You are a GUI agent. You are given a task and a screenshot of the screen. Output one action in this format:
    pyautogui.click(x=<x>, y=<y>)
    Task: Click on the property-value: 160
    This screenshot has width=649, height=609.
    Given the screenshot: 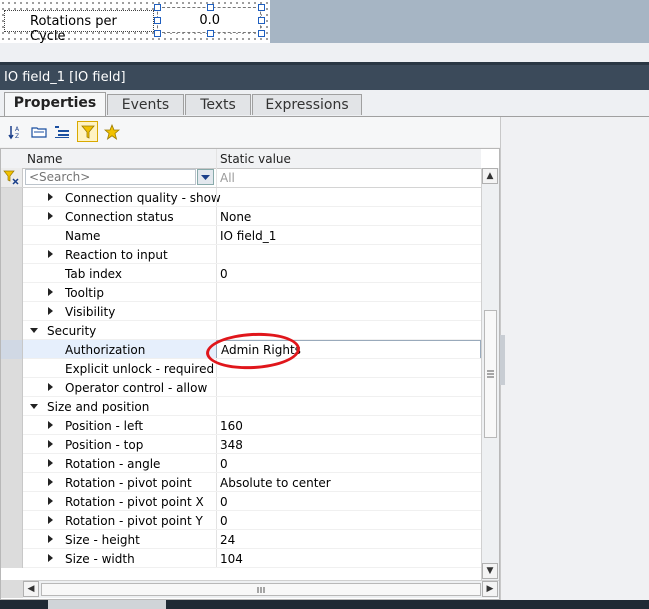 What is the action you would take?
    pyautogui.click(x=231, y=426)
    